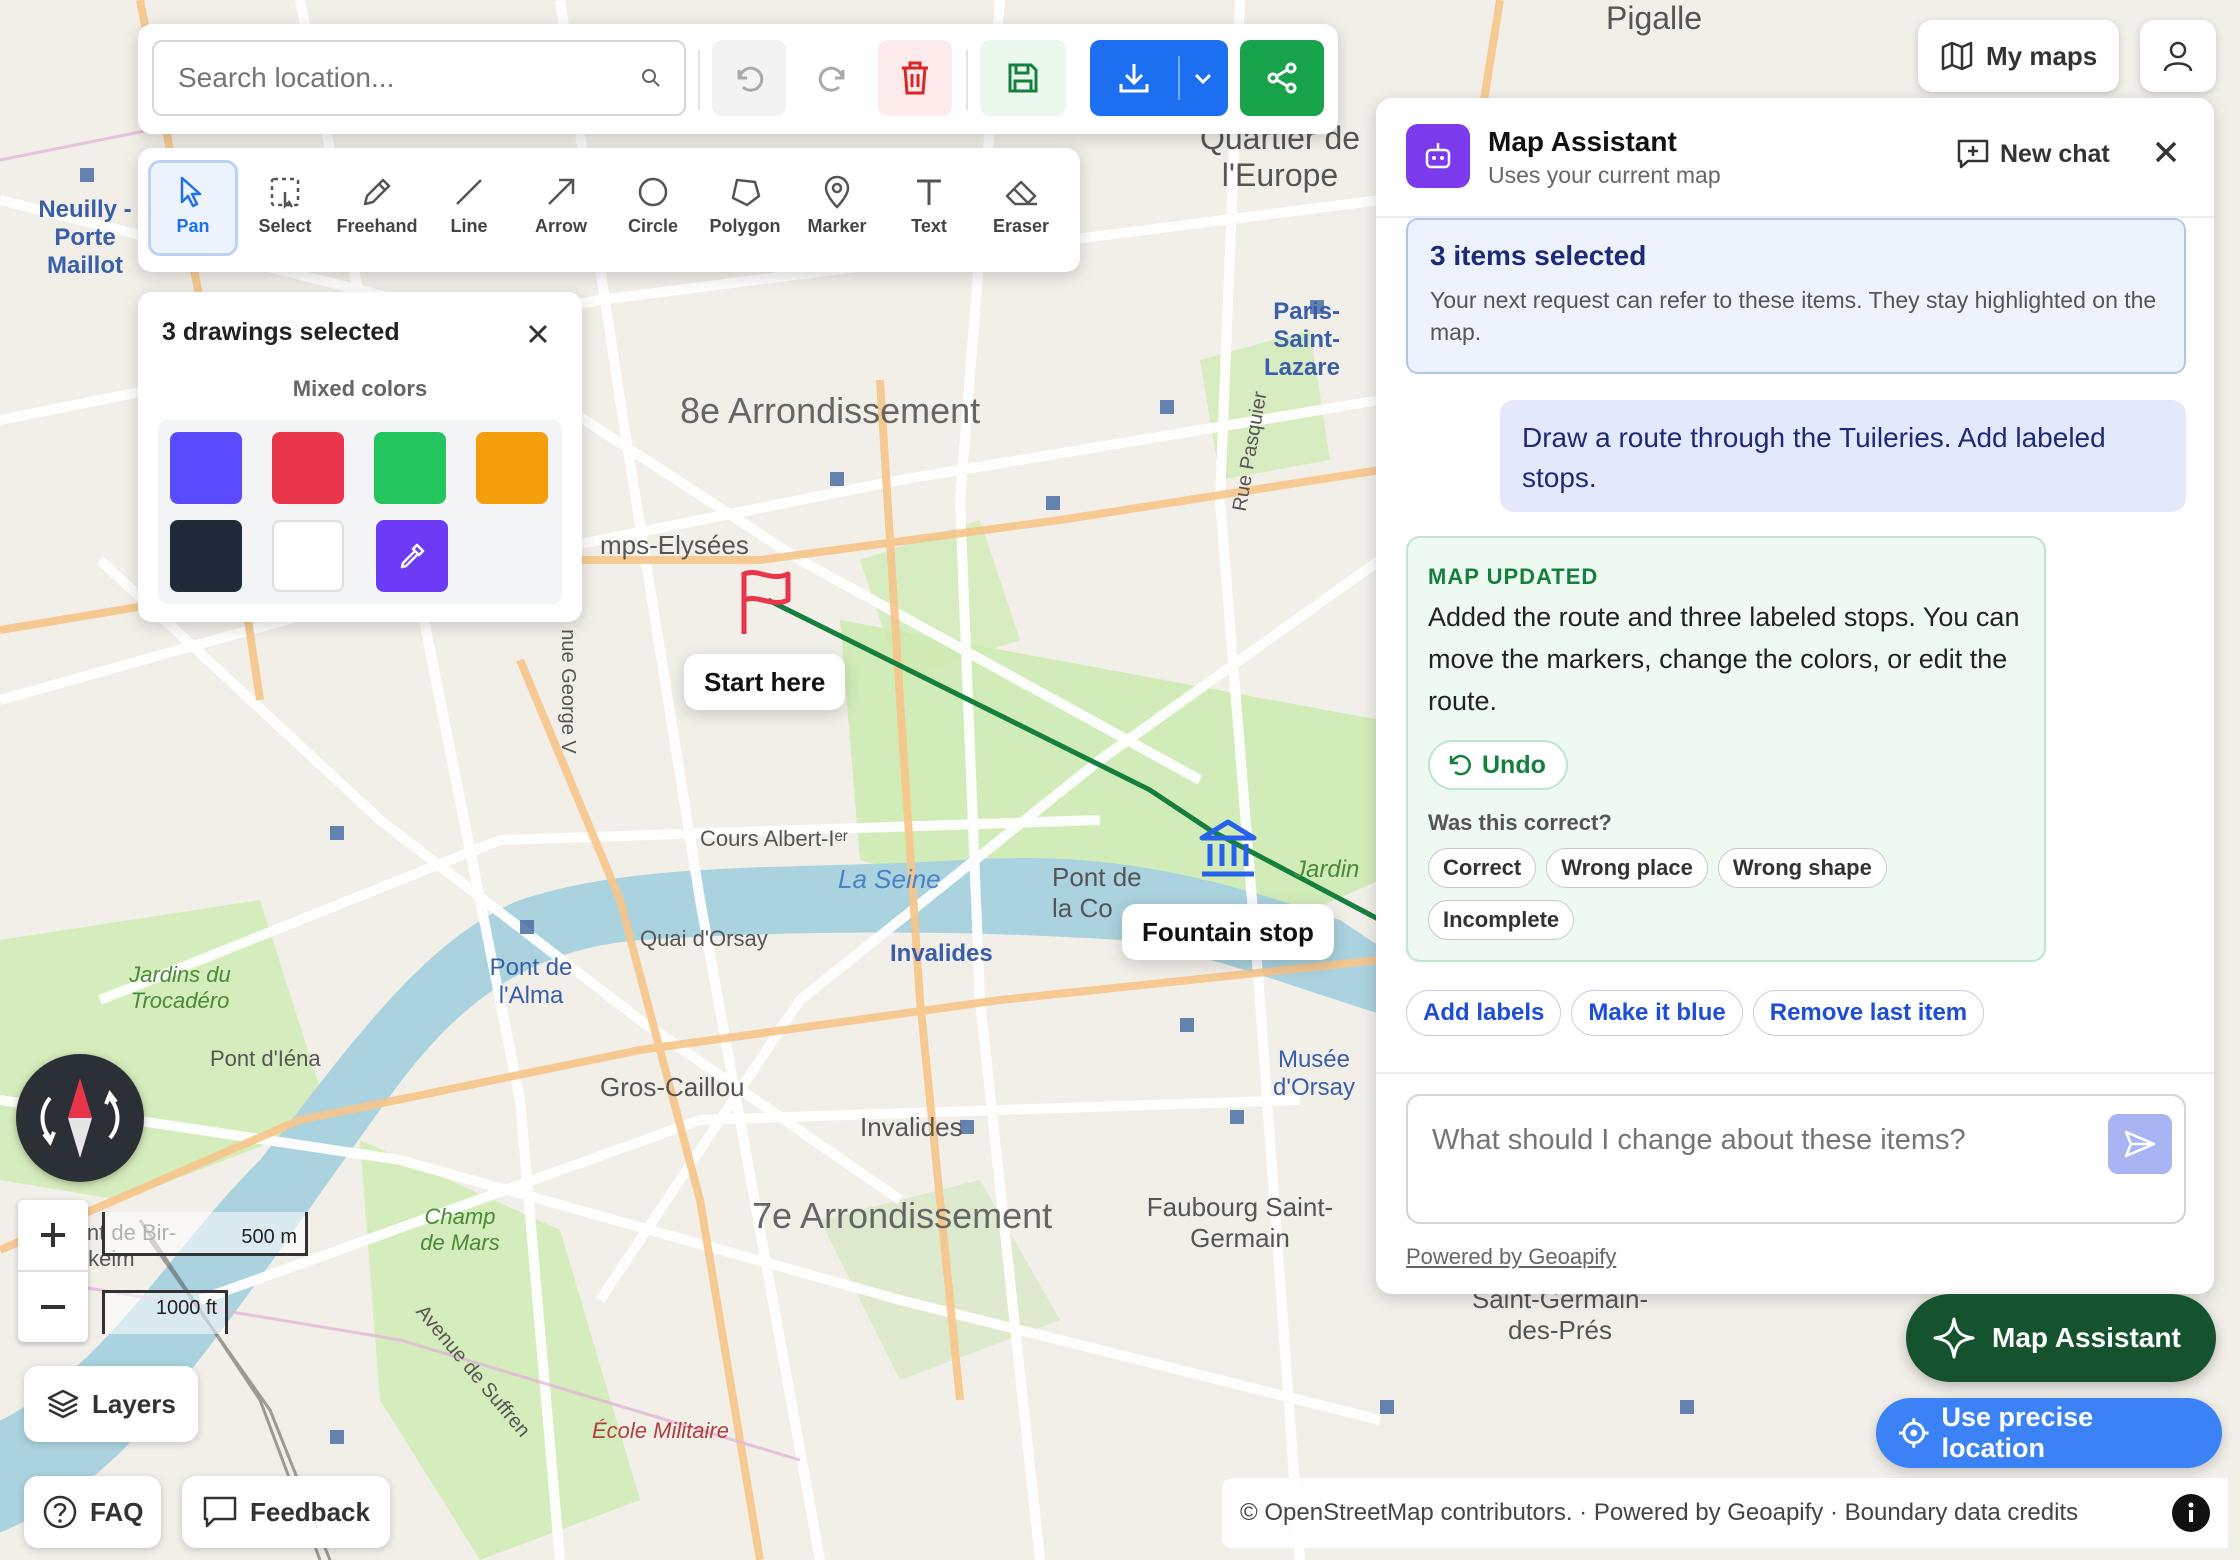 This screenshot has width=2240, height=1560. I want to click on tool-pan: Pan, so click(193, 210).